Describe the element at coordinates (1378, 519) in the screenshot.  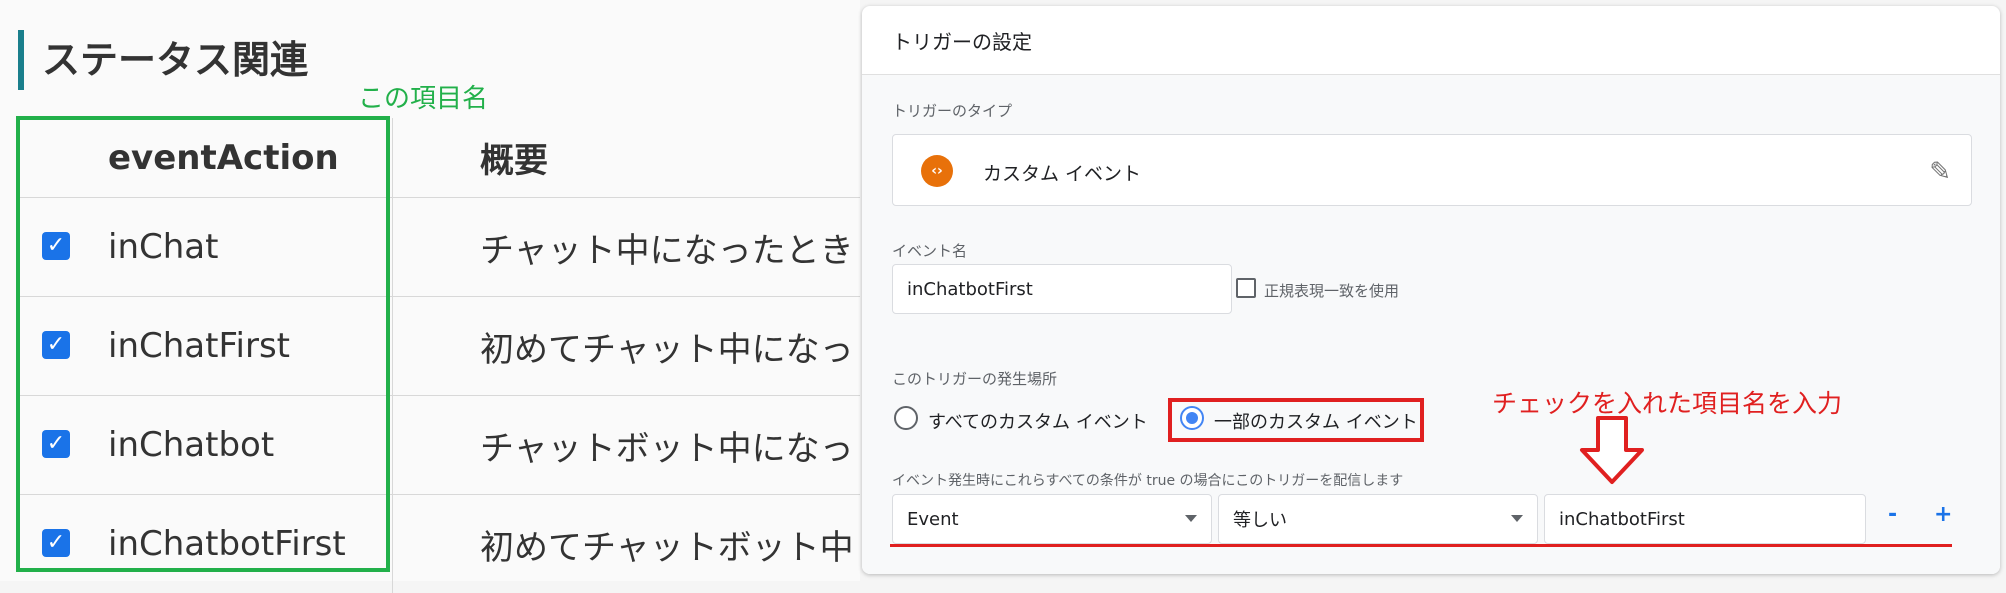
I see `condition-operator-select: 等しい` at that location.